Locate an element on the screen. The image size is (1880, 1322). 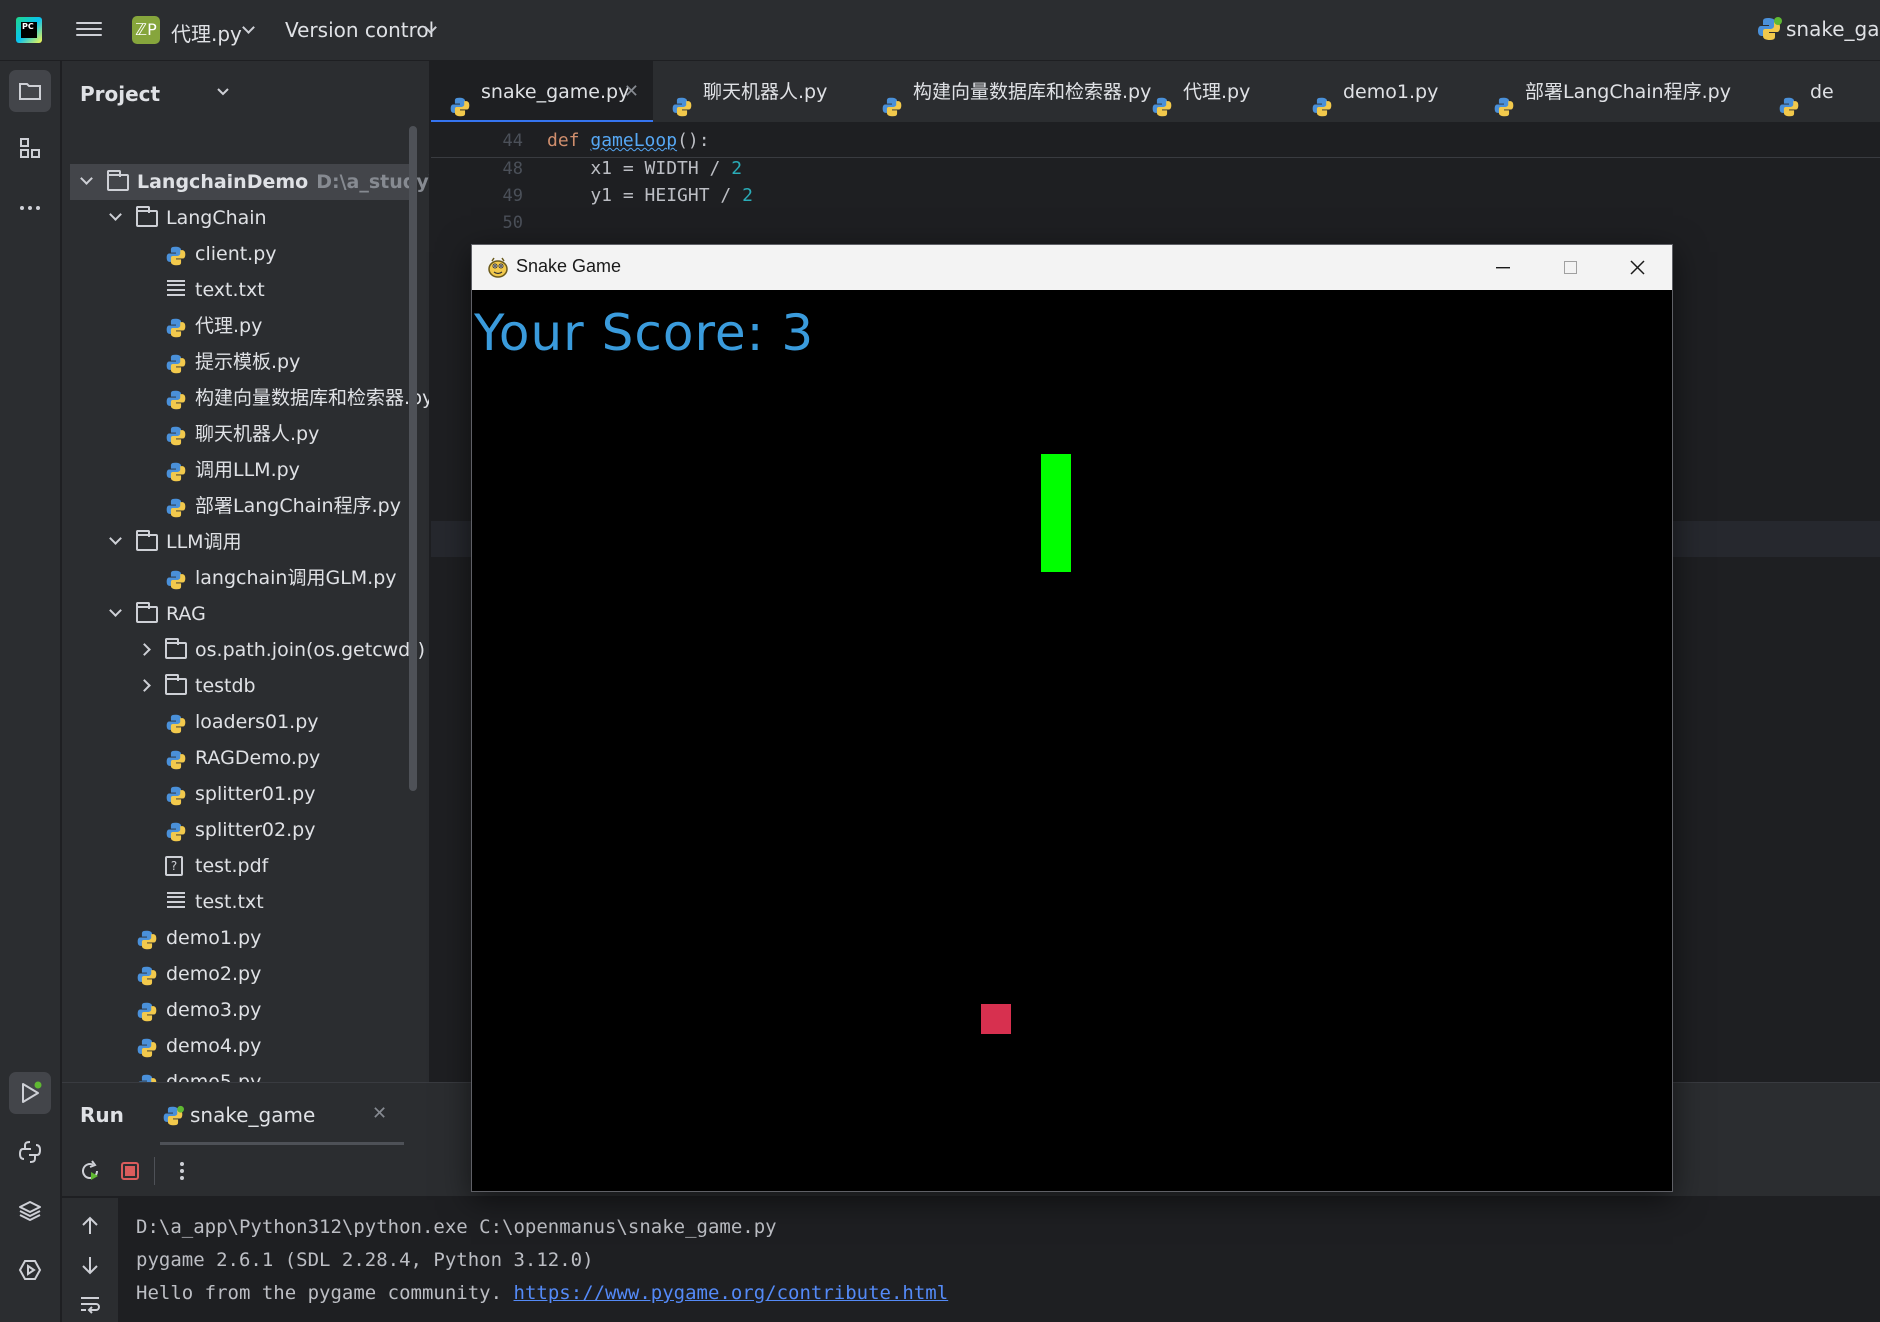
maximize-icon is located at coordinates (1570, 267).